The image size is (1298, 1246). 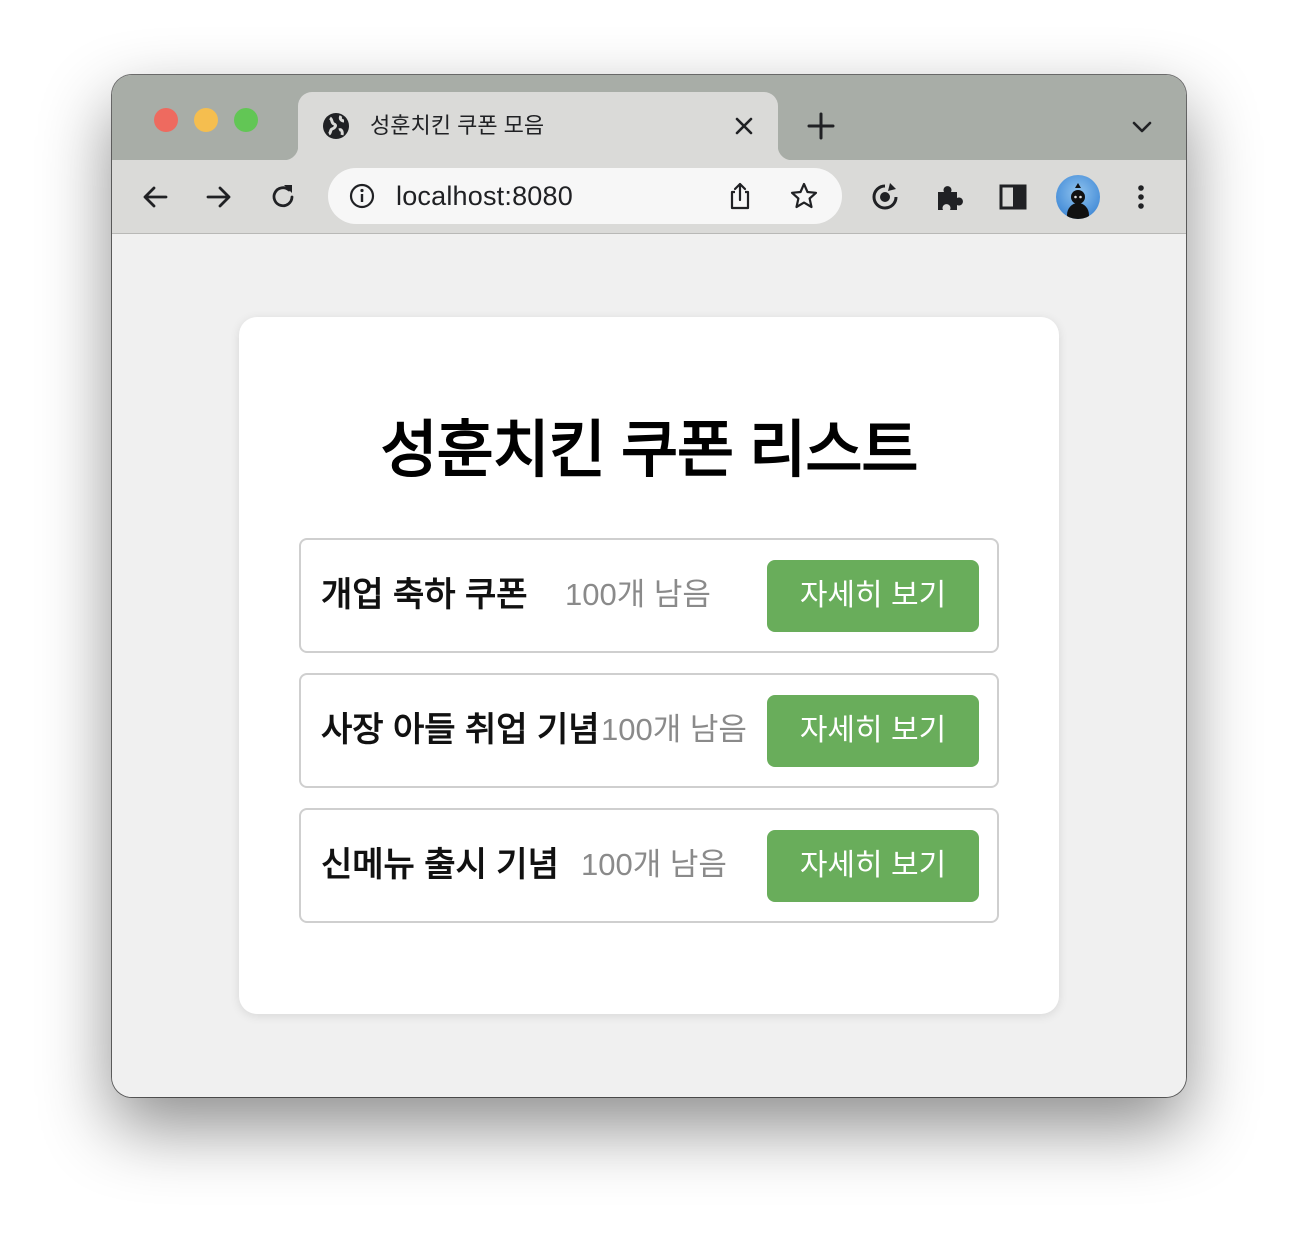 I want to click on close-icon, so click(x=744, y=126).